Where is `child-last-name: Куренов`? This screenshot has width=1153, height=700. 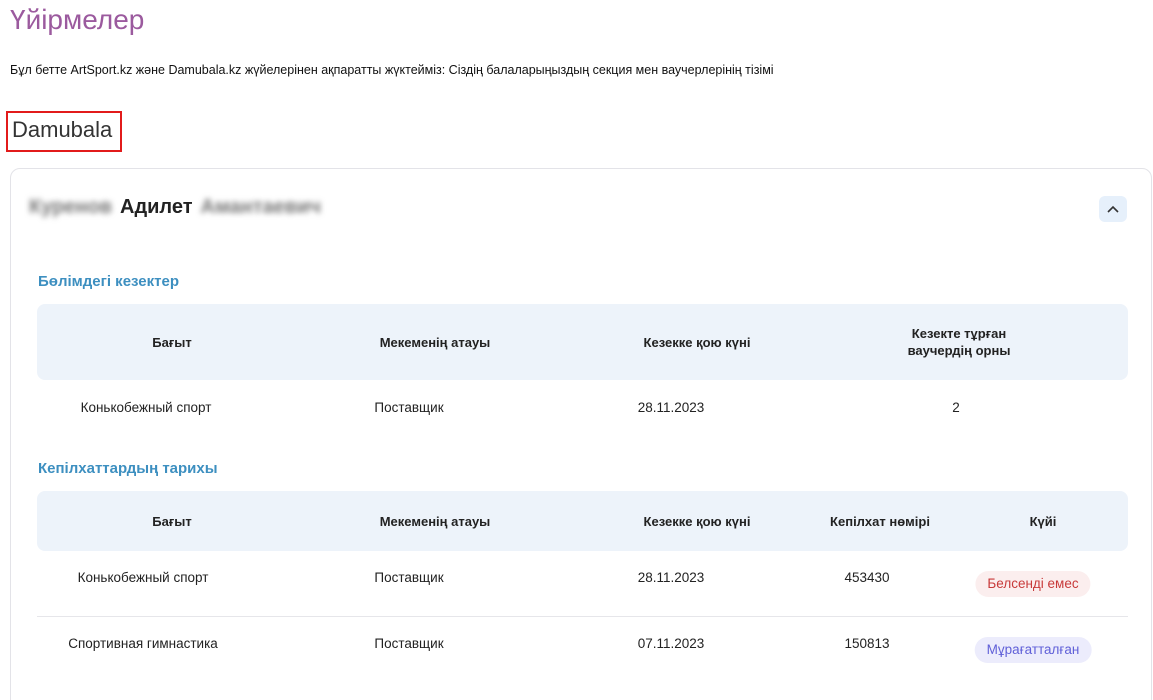
child-last-name: Куренов is located at coordinates (70, 207).